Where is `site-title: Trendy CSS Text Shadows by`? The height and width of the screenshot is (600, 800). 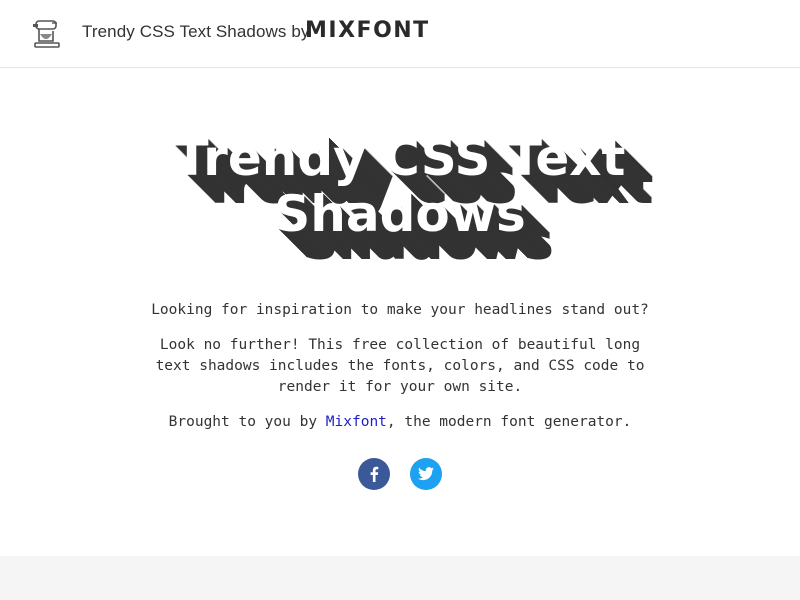 site-title: Trendy CSS Text Shadows by is located at coordinates (196, 31).